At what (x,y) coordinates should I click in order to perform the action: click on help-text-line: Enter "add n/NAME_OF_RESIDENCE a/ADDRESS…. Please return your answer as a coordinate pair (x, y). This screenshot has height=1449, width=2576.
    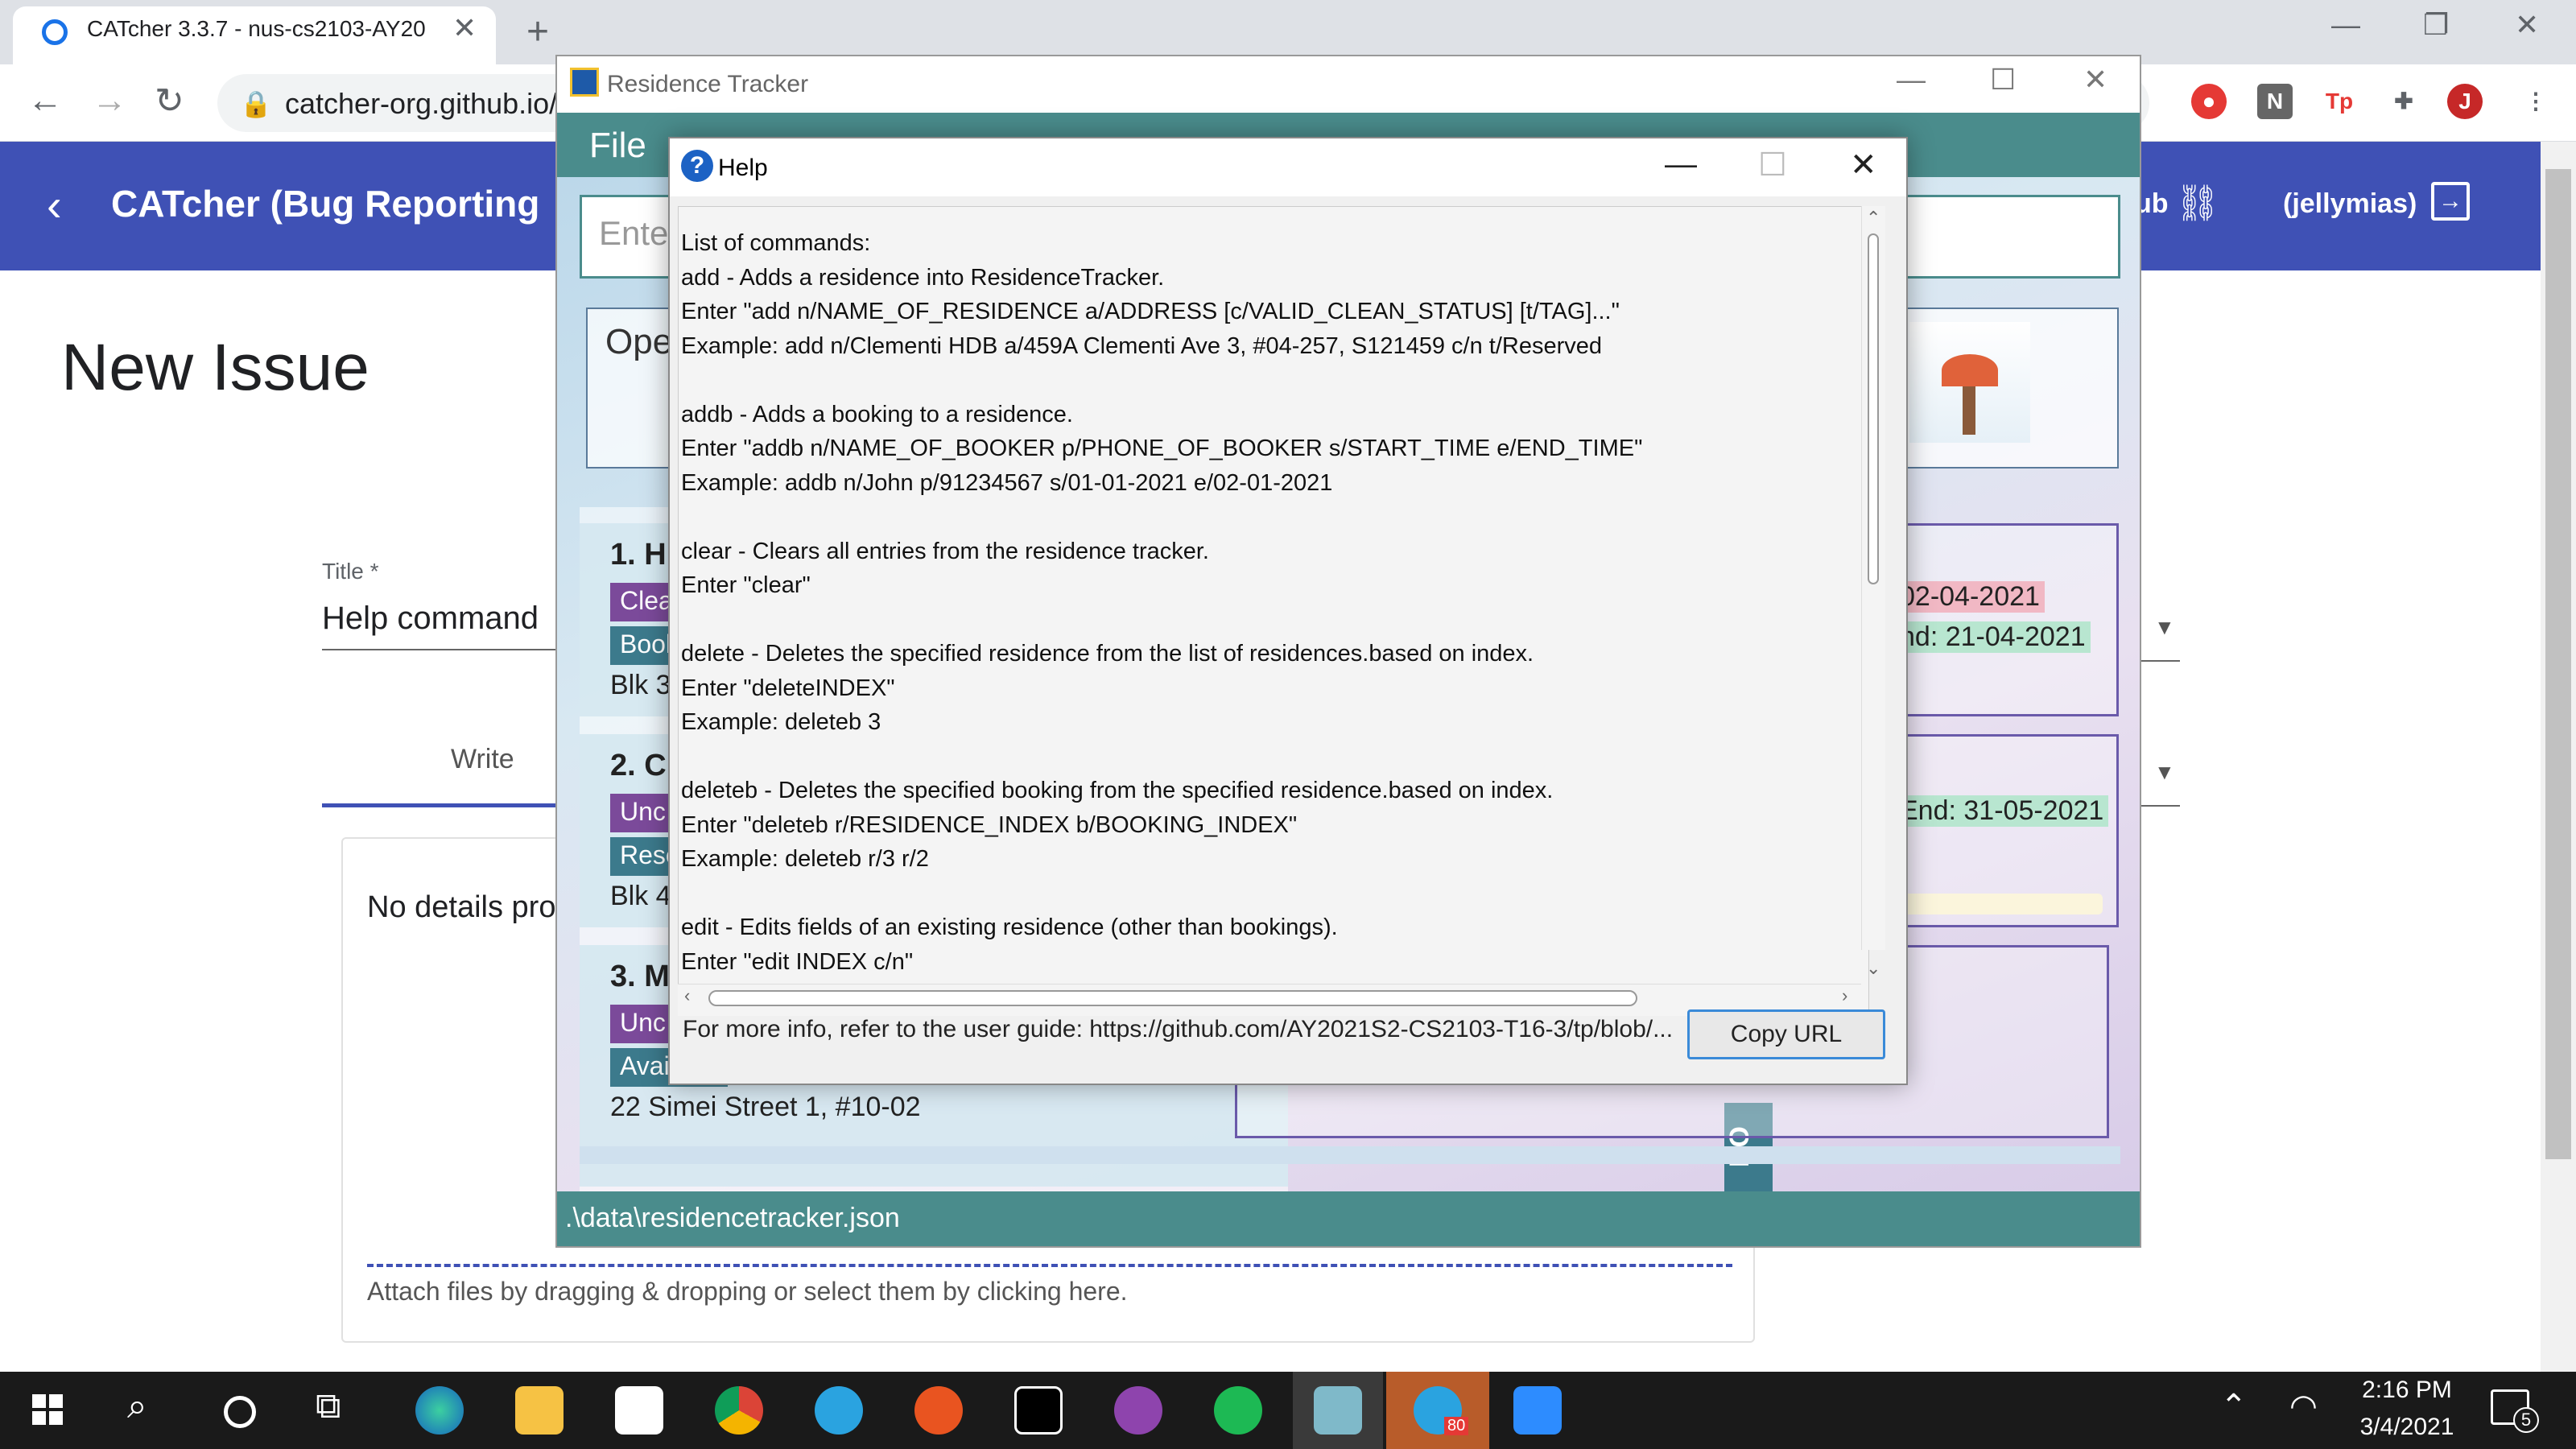
    Looking at the image, I should click on (1150, 311).